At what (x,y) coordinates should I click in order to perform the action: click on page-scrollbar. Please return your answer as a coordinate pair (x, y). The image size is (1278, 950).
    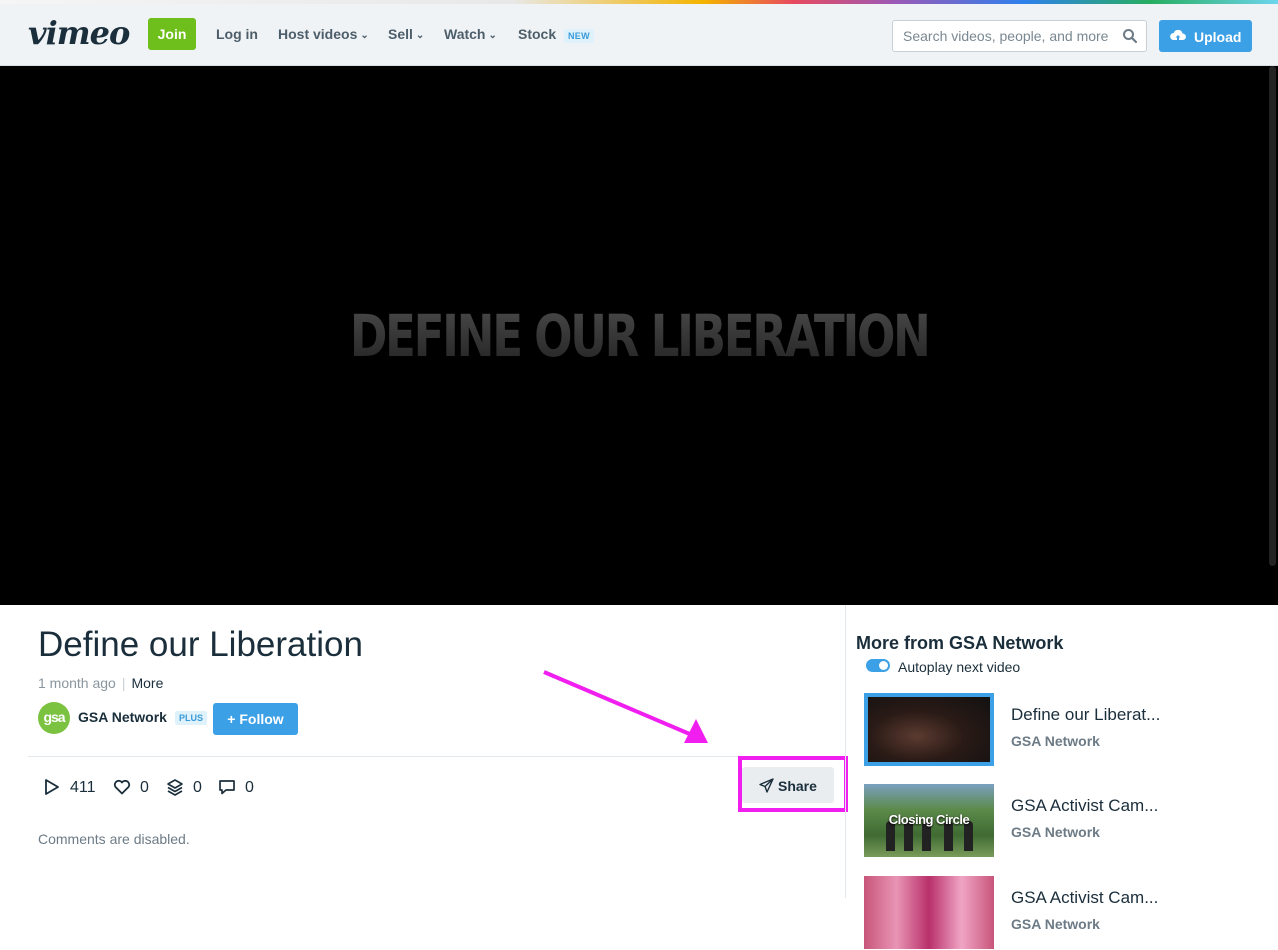
    Looking at the image, I should click on (1272, 316).